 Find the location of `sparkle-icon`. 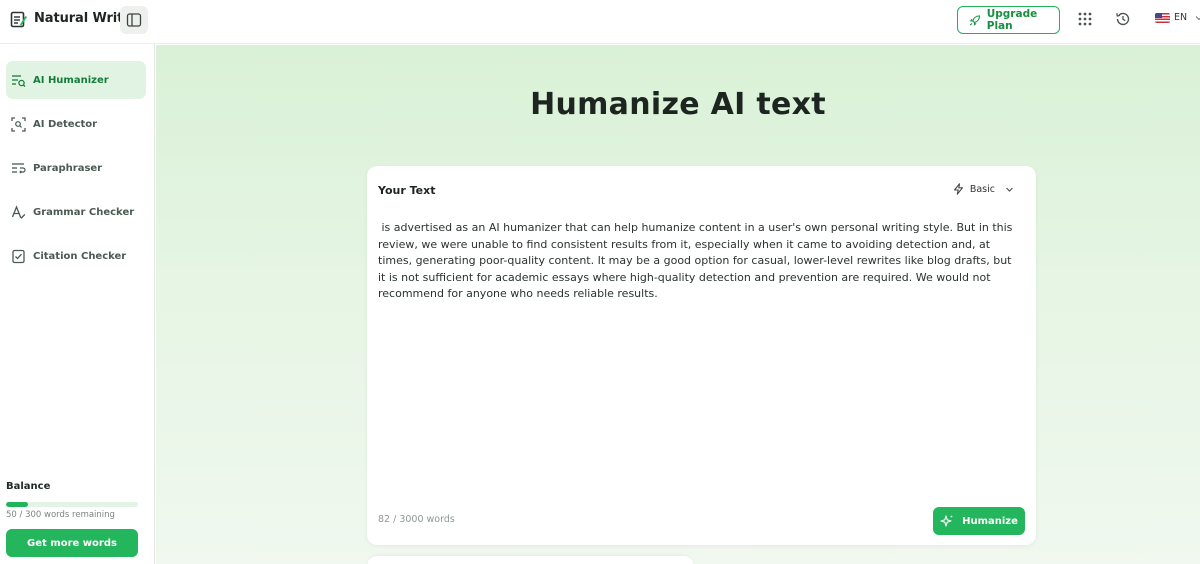

sparkle-icon is located at coordinates (947, 521).